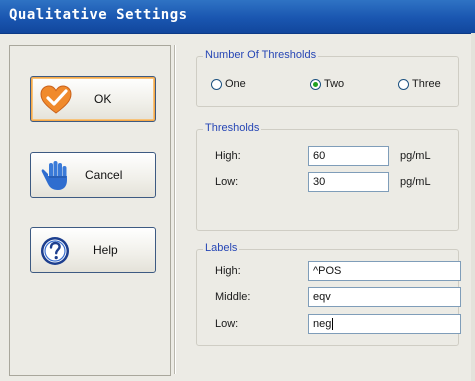 Image resolution: width=475 pixels, height=381 pixels. Describe the element at coordinates (384, 324) in the screenshot. I see `label-low-field: neg` at that location.